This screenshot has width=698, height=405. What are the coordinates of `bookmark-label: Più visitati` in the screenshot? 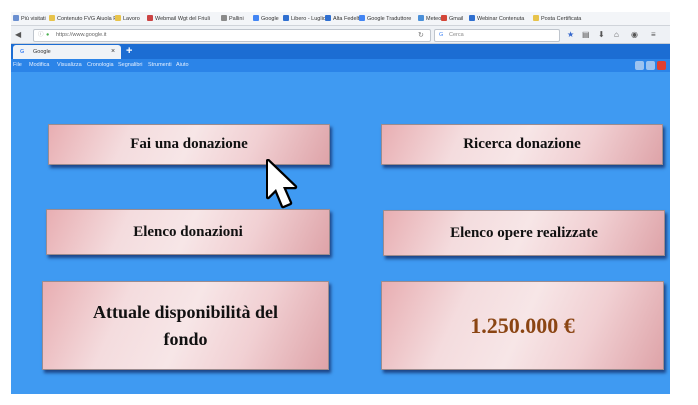 It's located at (33, 19).